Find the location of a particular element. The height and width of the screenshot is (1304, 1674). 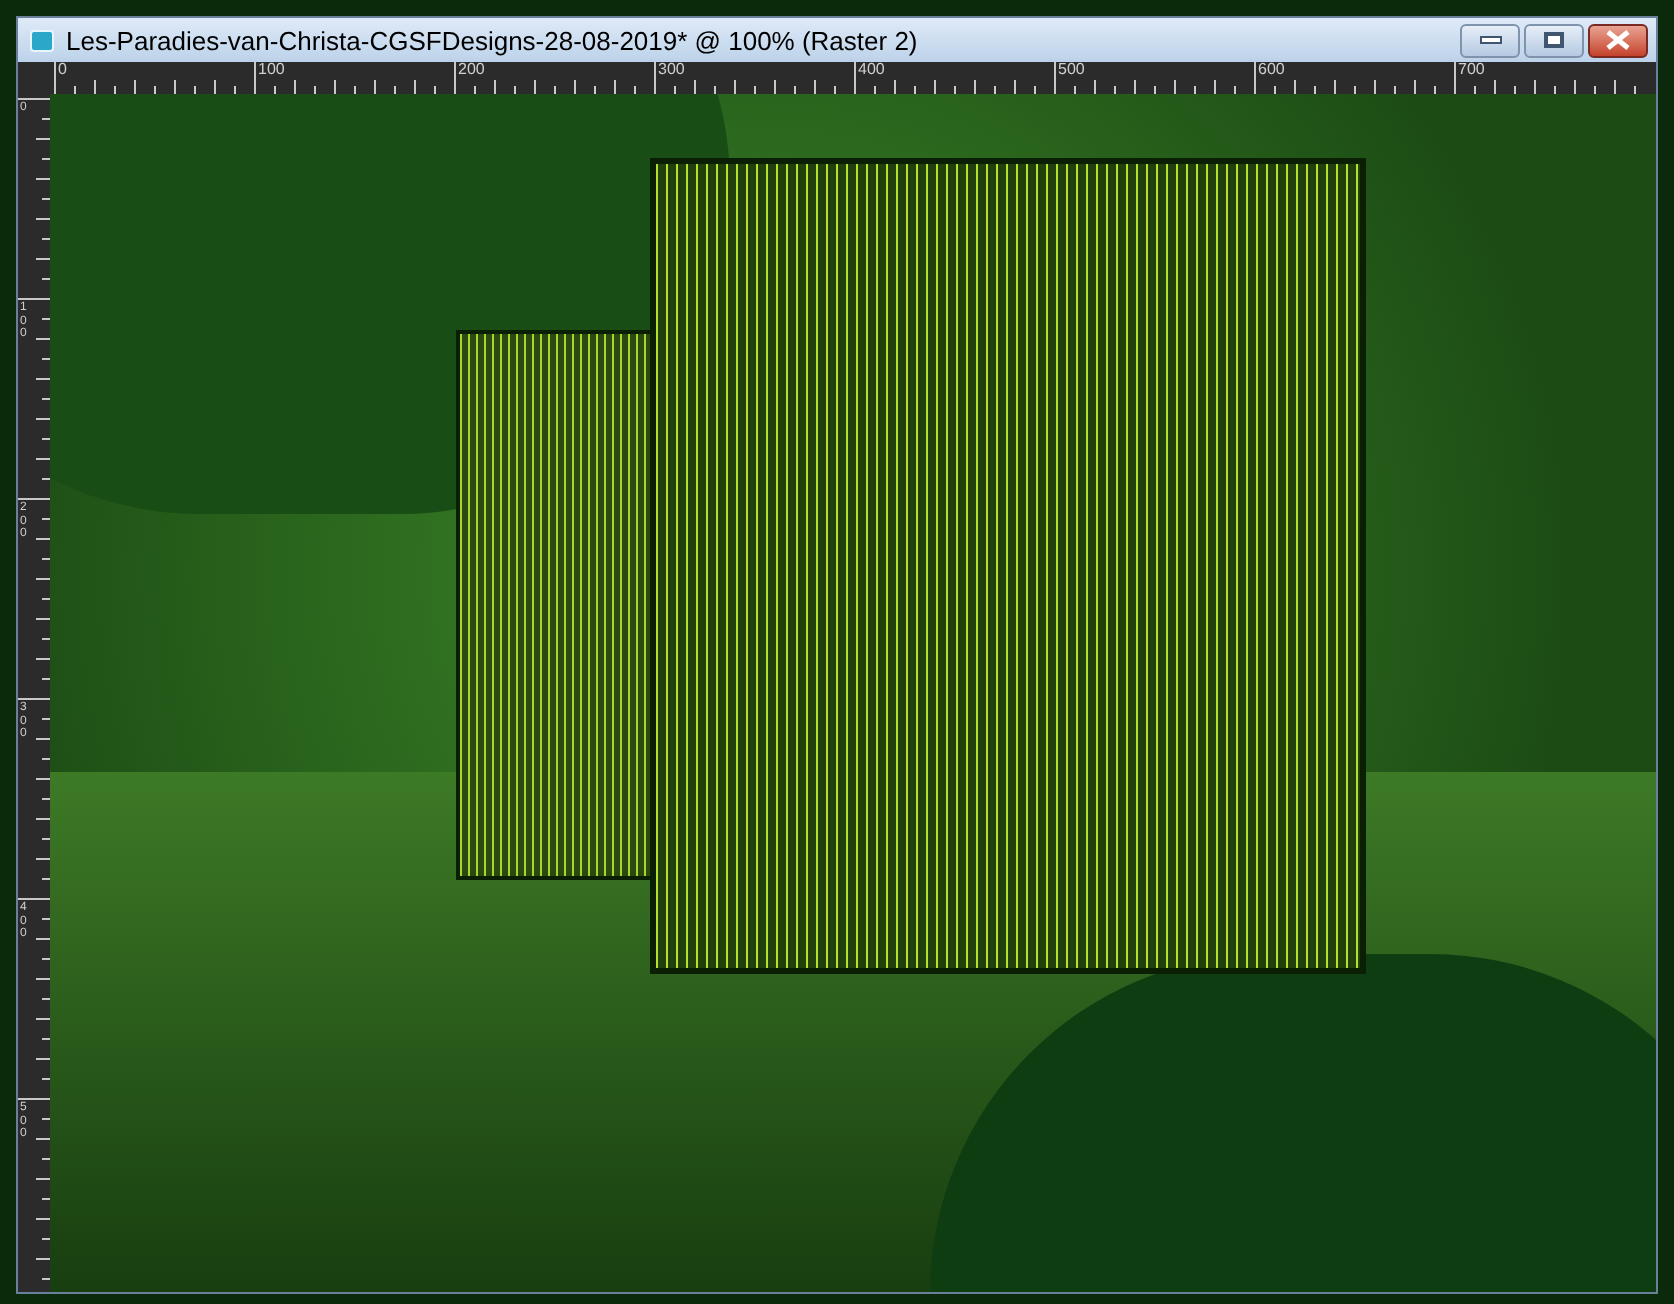

ruler-label: 300 is located at coordinates (671, 70).